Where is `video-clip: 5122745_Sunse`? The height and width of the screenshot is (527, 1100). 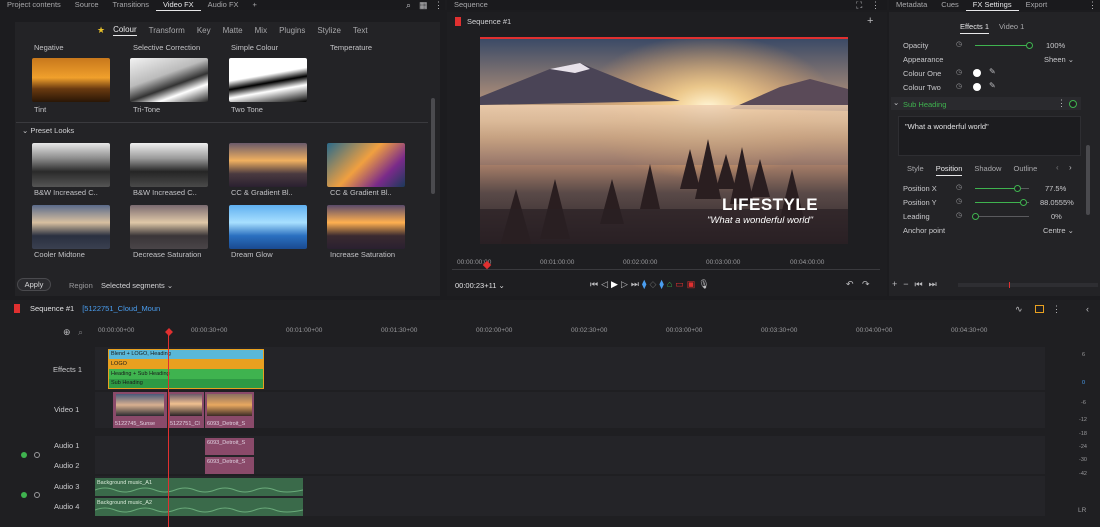 video-clip: 5122745_Sunse is located at coordinates (140, 410).